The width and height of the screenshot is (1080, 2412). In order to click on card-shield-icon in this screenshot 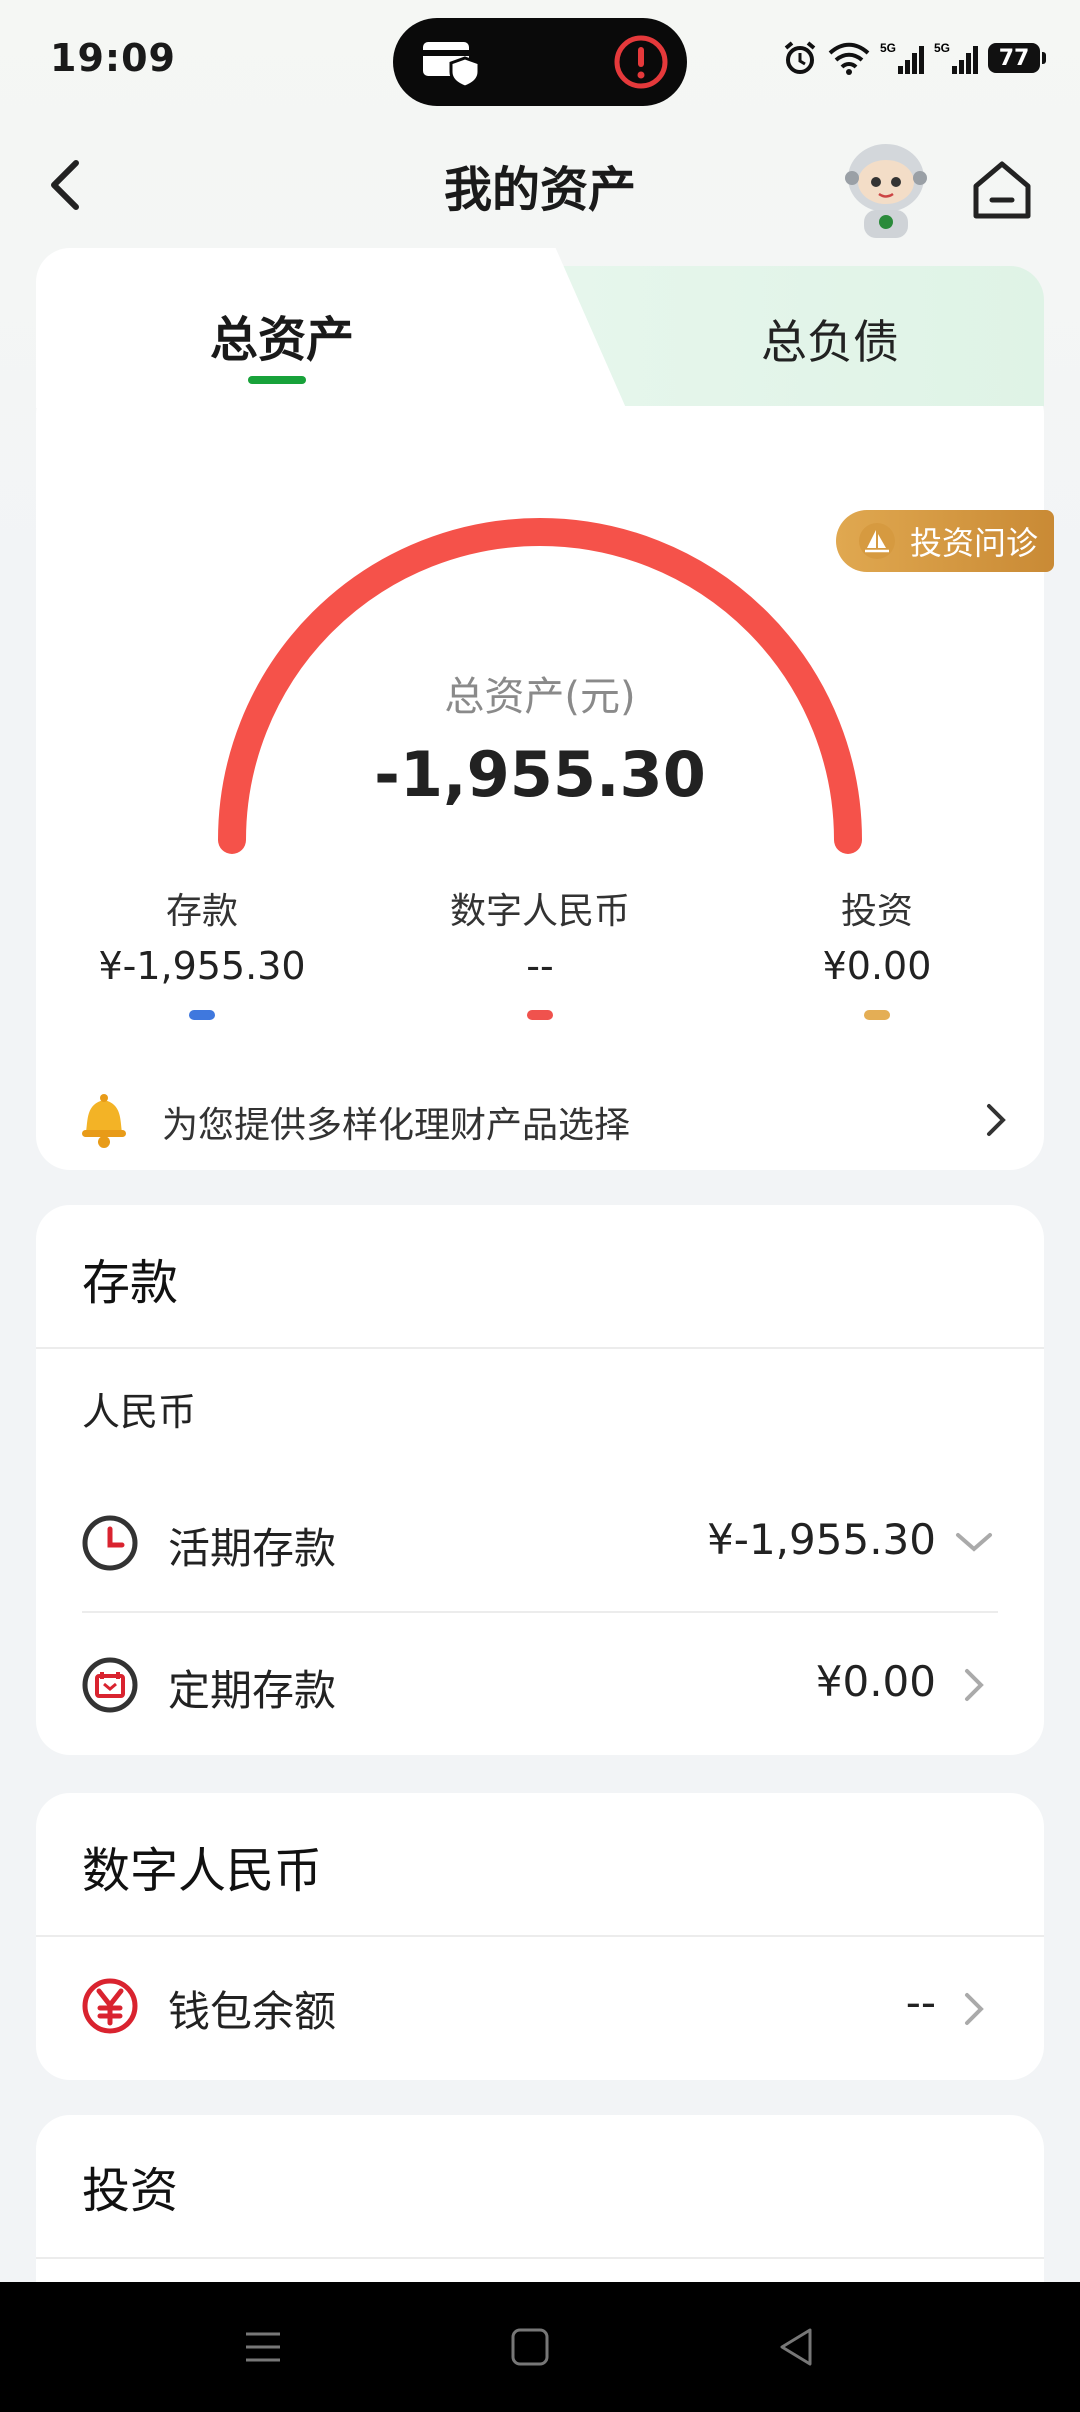, I will do `click(452, 65)`.